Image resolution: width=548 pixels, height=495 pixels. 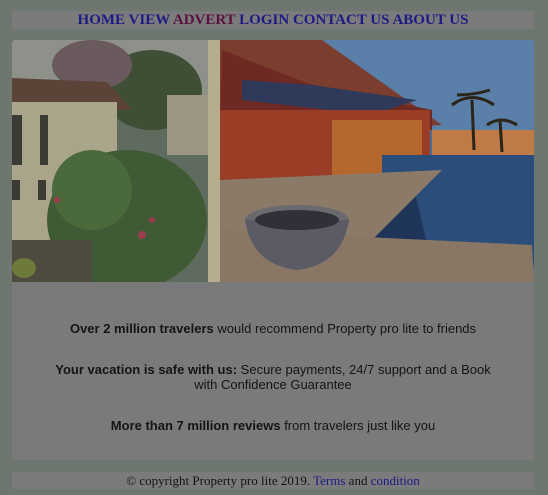 I want to click on nav-view-link: VIEW, so click(x=149, y=20).